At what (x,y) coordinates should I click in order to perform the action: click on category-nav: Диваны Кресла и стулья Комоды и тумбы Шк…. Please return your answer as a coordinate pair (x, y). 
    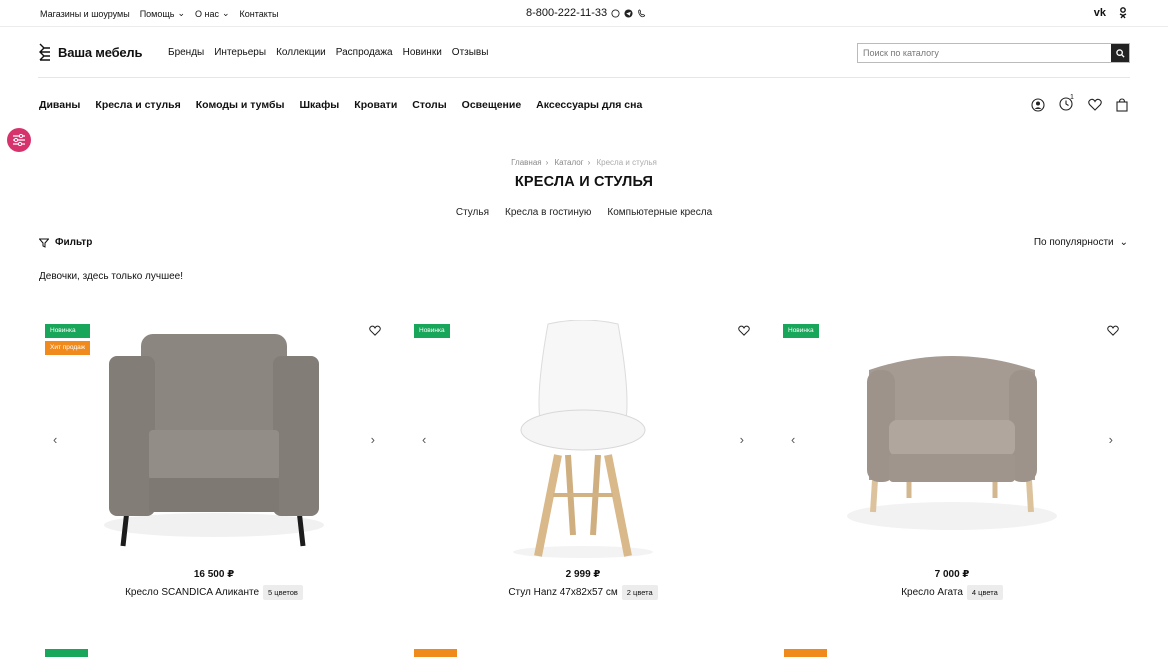
    Looking at the image, I should click on (340, 105).